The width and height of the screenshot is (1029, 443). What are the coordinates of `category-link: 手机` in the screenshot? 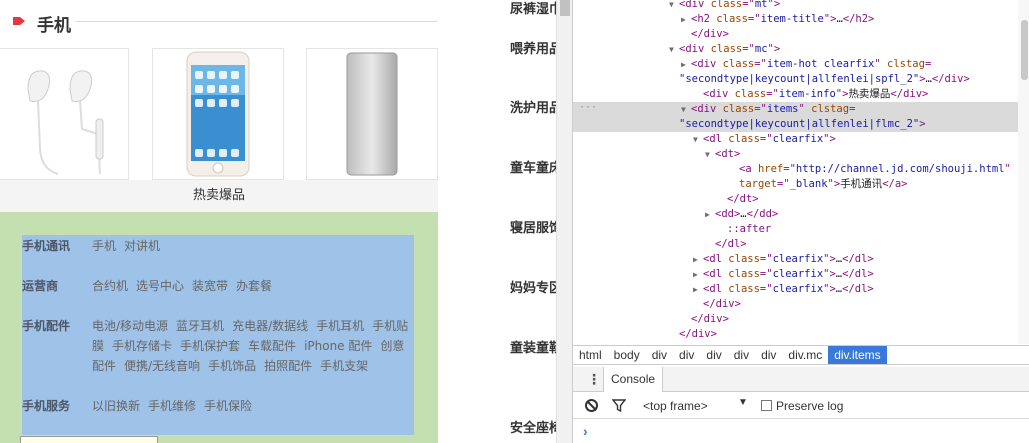 It's located at (104, 246).